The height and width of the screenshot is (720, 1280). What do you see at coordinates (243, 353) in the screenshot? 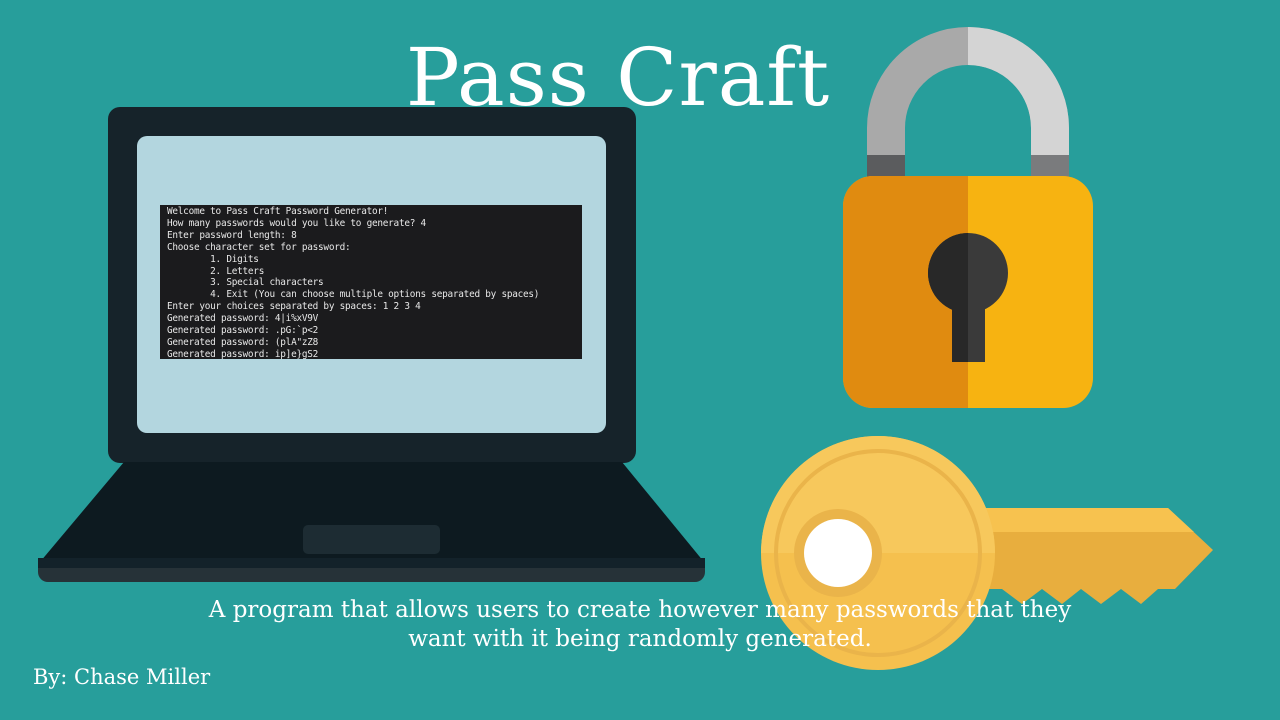
I see `terminal-line: Generated password: ip]e}gS2` at bounding box center [243, 353].